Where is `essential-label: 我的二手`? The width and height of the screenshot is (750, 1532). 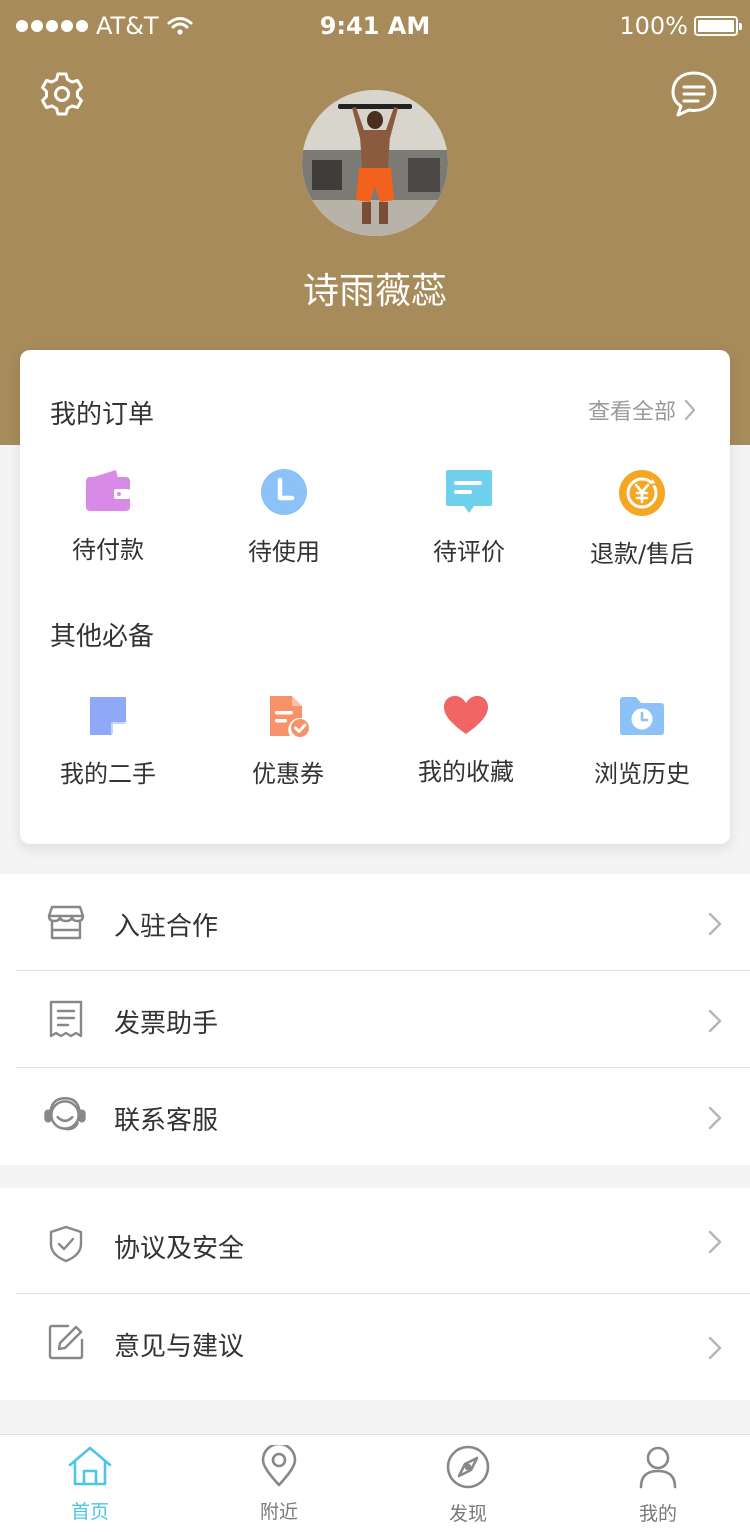 essential-label: 我的二手 is located at coordinates (108, 774).